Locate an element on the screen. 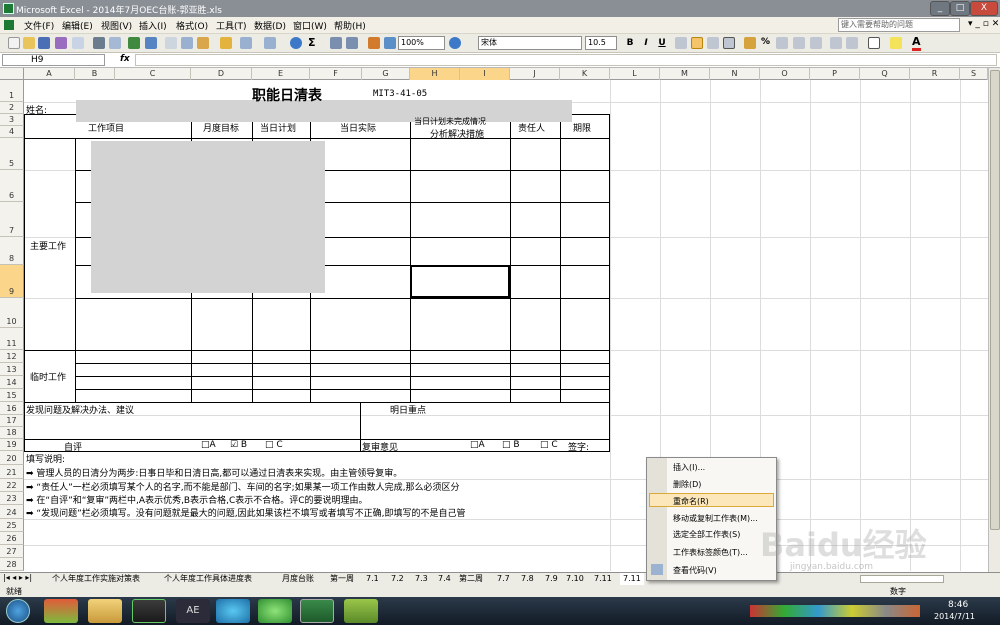 Image resolution: width=1000 pixels, height=625 pixels. clock-date: 2014/7/11 is located at coordinates (954, 616).